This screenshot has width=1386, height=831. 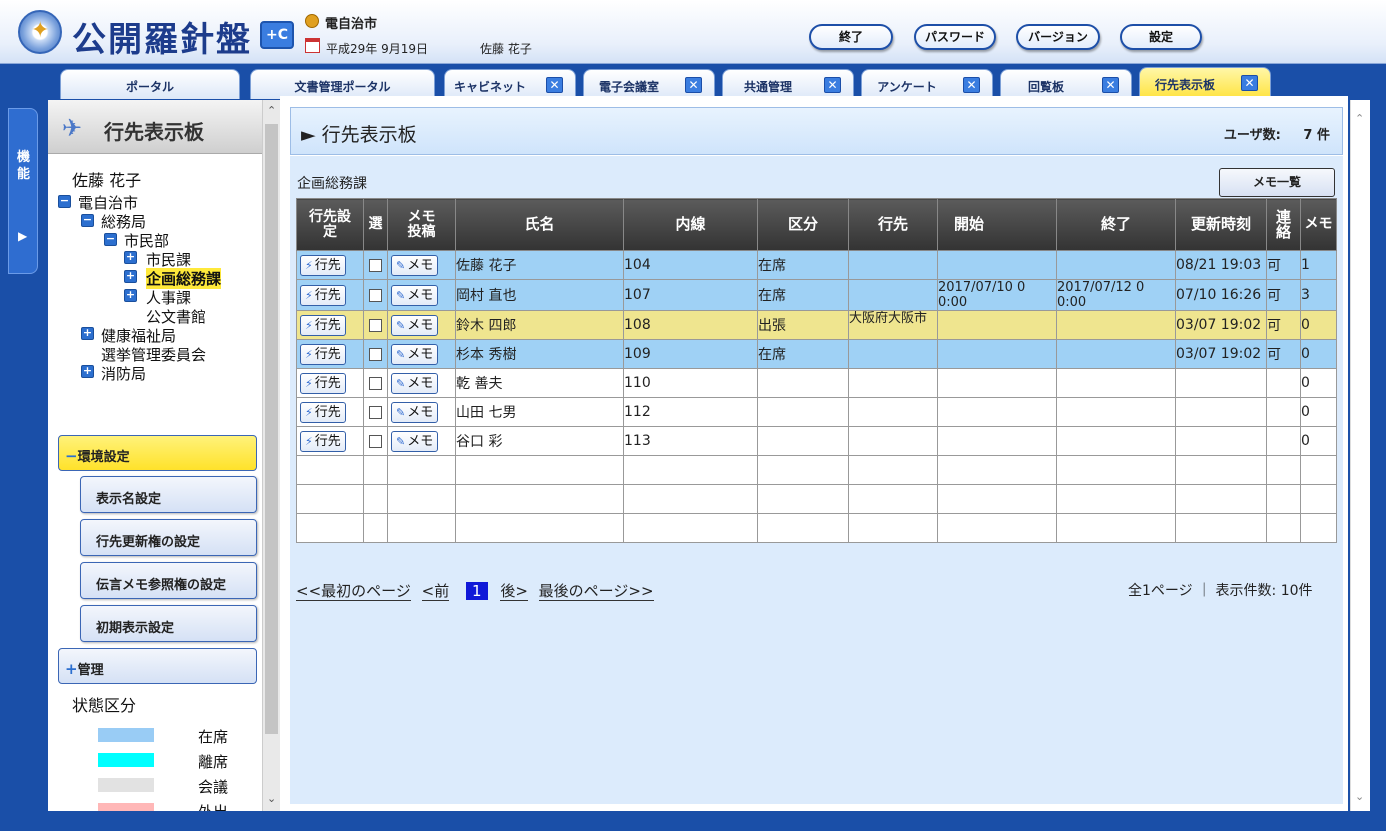 What do you see at coordinates (1221, 224) in the screenshot?
I see `col-header: 更新時刻` at bounding box center [1221, 224].